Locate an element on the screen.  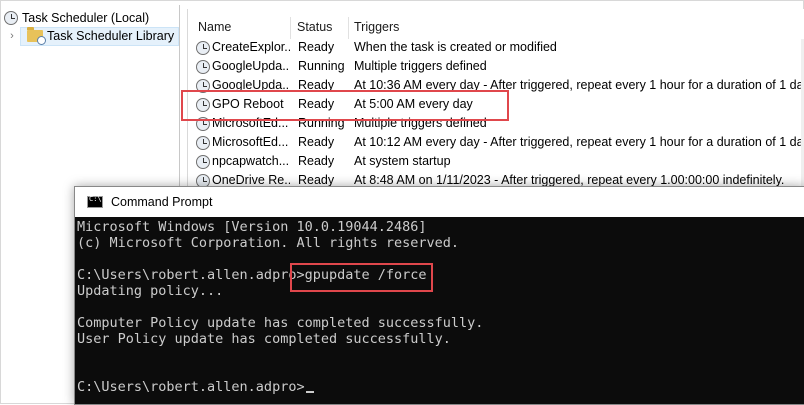
tree-item-task-scheduler-local: Task Scheduler (Local) is located at coordinates (76, 18).